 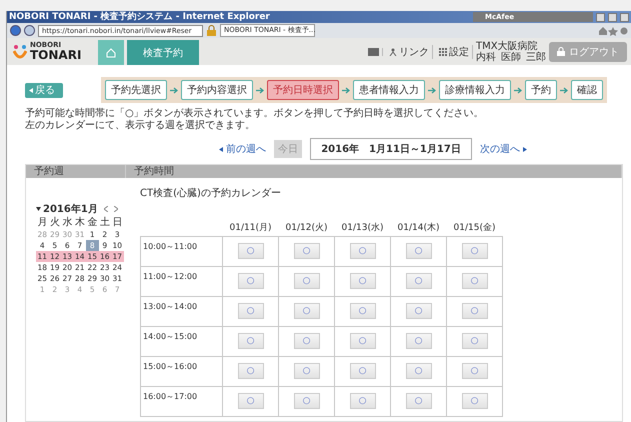 I want to click on day-heading: 01/11(月), so click(x=250, y=228).